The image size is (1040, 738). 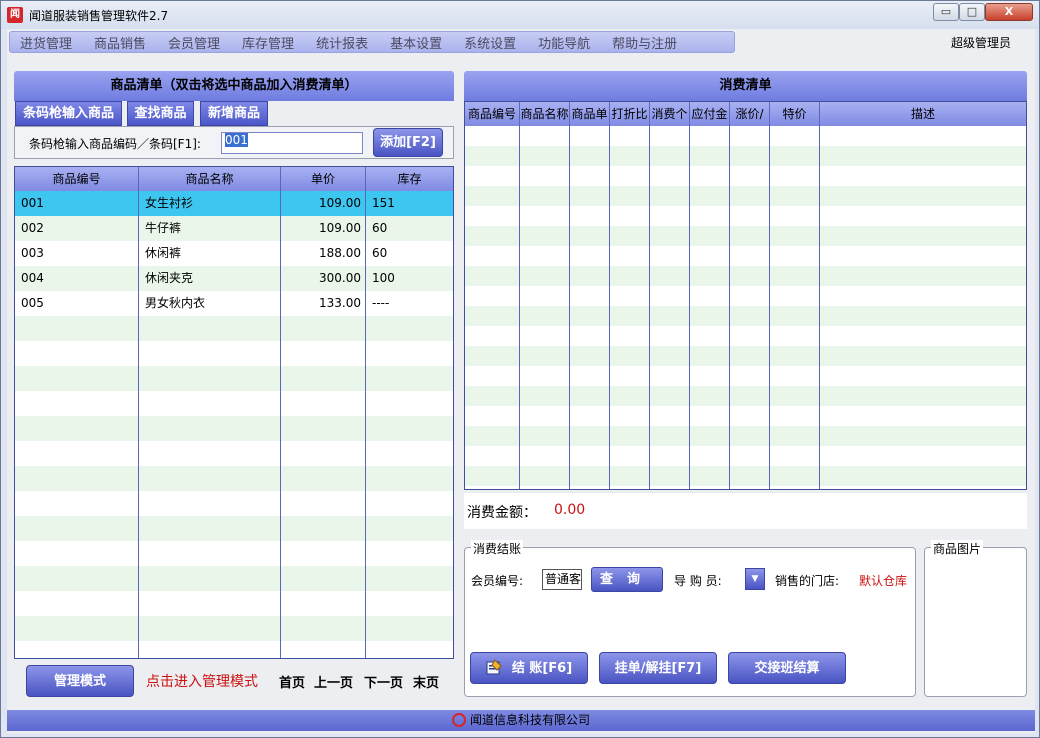 I want to click on pager-first: 首页, so click(x=292, y=681).